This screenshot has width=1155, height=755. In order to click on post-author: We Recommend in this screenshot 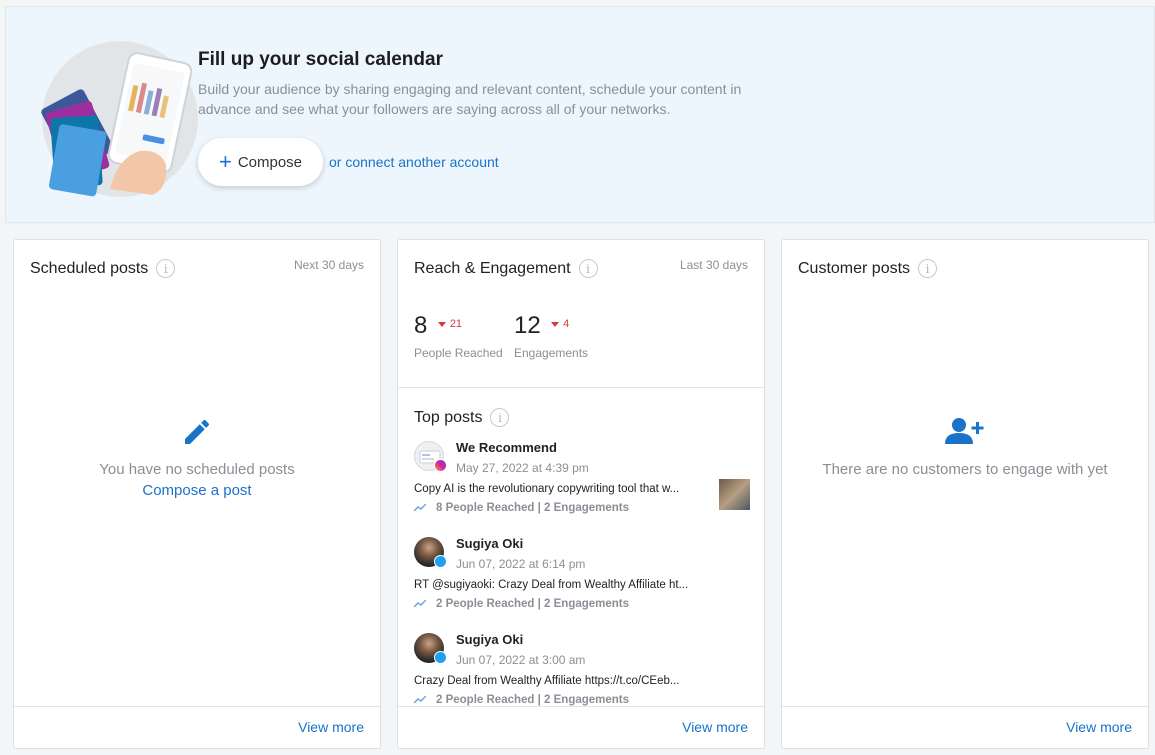, I will do `click(506, 447)`.